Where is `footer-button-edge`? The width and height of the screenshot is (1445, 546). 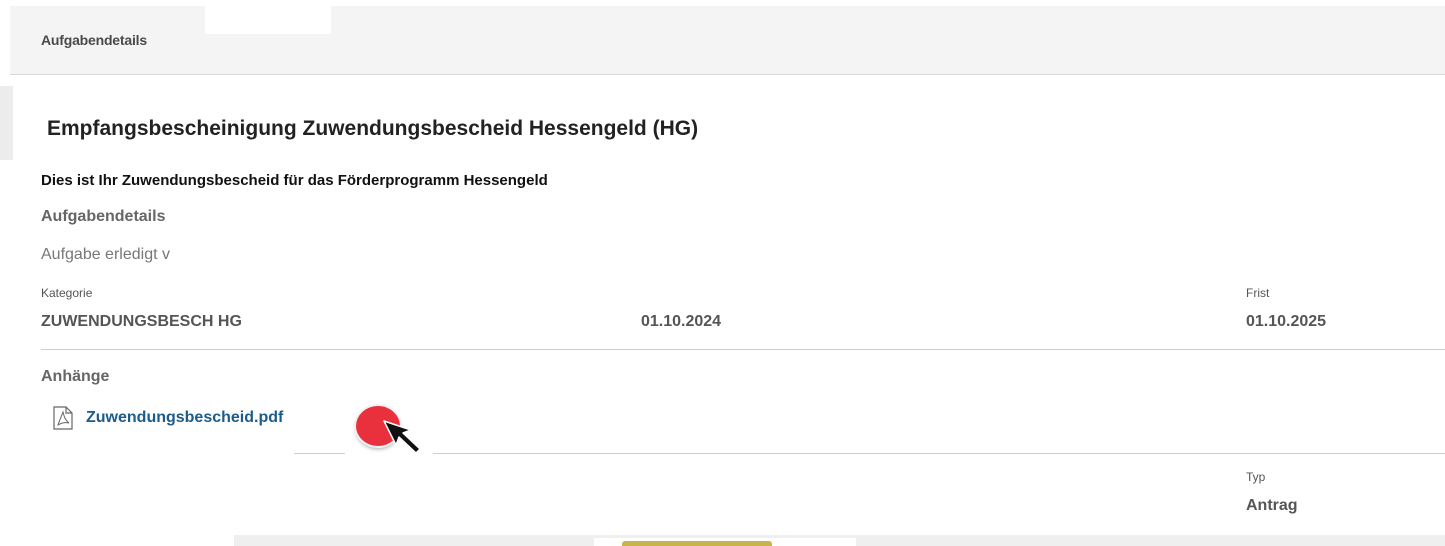
footer-button-edge is located at coordinates (697, 543).